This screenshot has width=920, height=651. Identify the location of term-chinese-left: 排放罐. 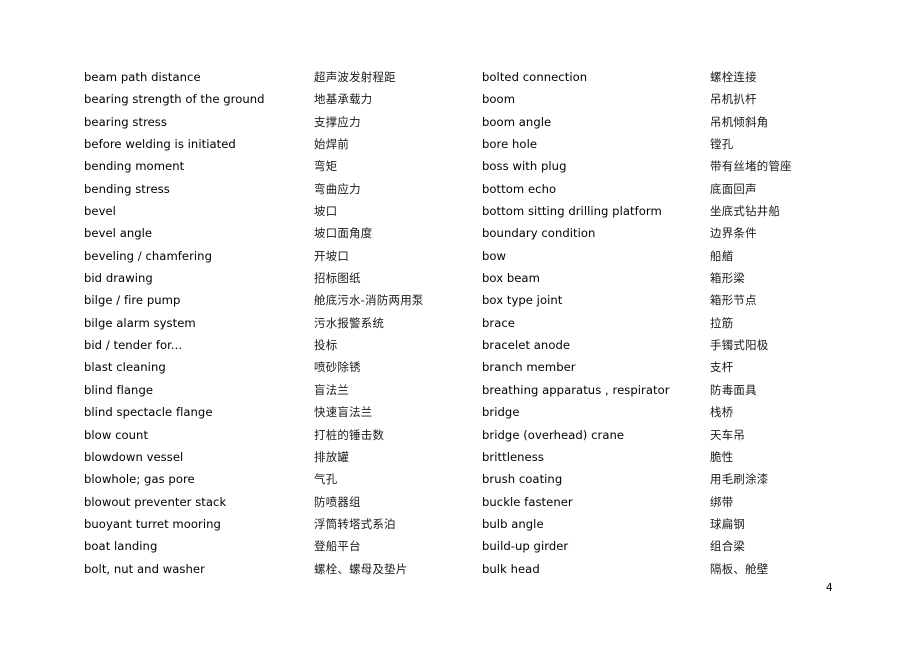
(398, 457).